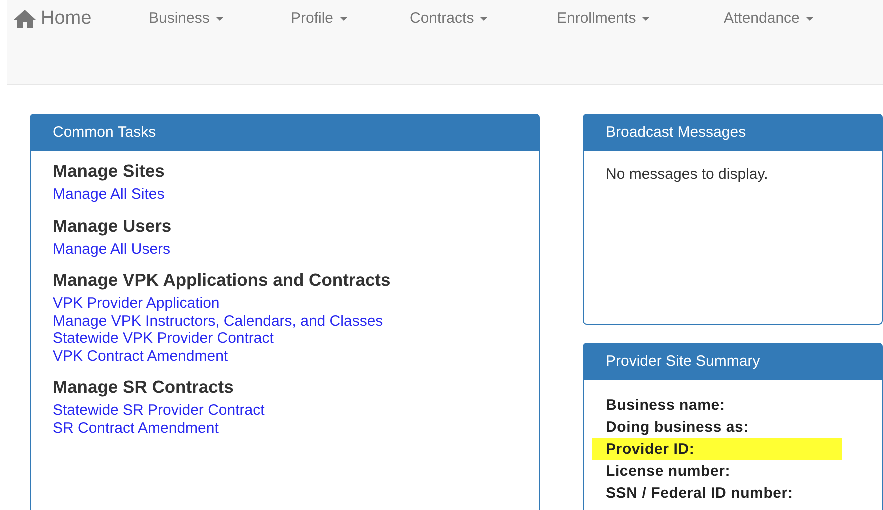 The width and height of the screenshot is (883, 510). What do you see at coordinates (350, 17) in the screenshot?
I see `nav-menu: Profile` at bounding box center [350, 17].